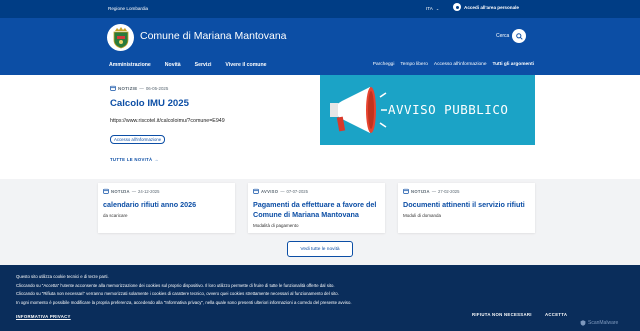 Image resolution: width=640 pixels, height=331 pixels. I want to click on watermark: ScanMalware, so click(599, 323).